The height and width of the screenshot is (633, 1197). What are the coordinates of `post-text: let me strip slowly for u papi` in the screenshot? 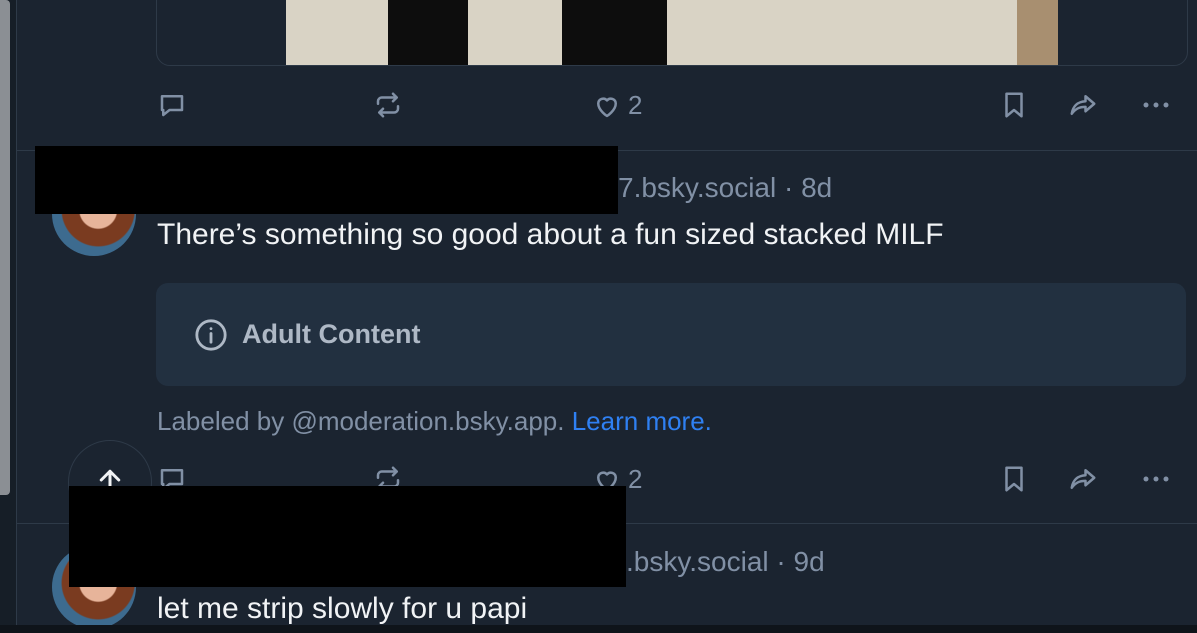 It's located at (342, 608).